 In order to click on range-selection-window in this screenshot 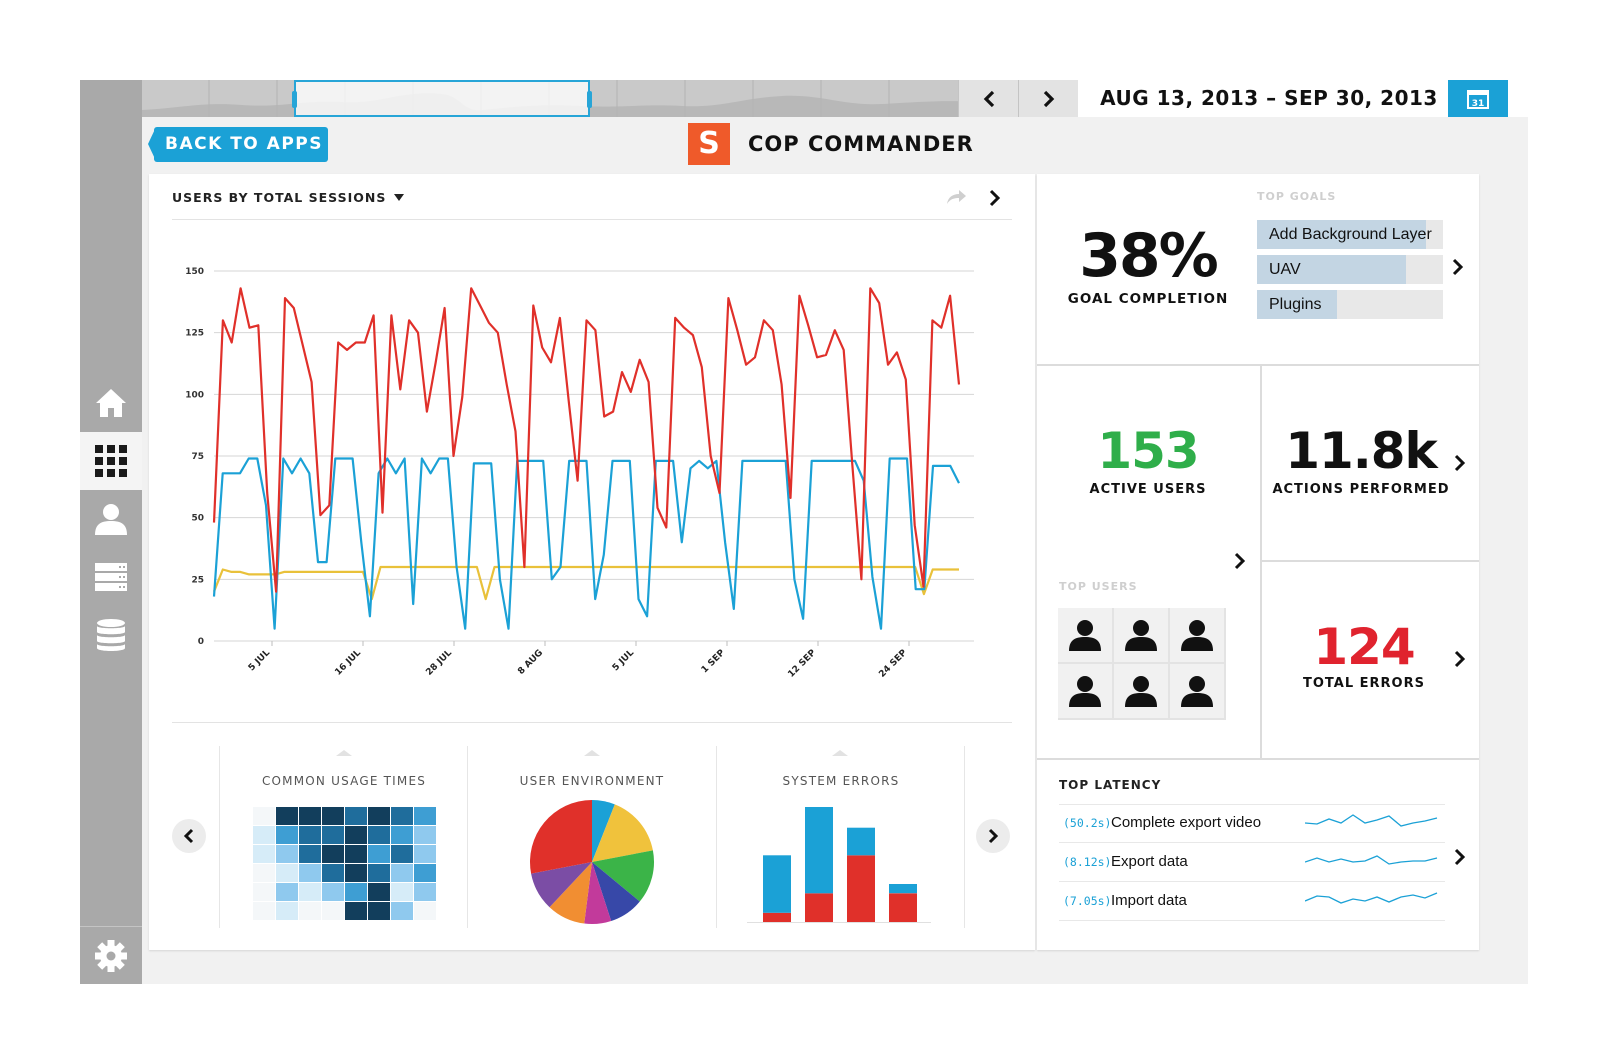, I will do `click(442, 98)`.